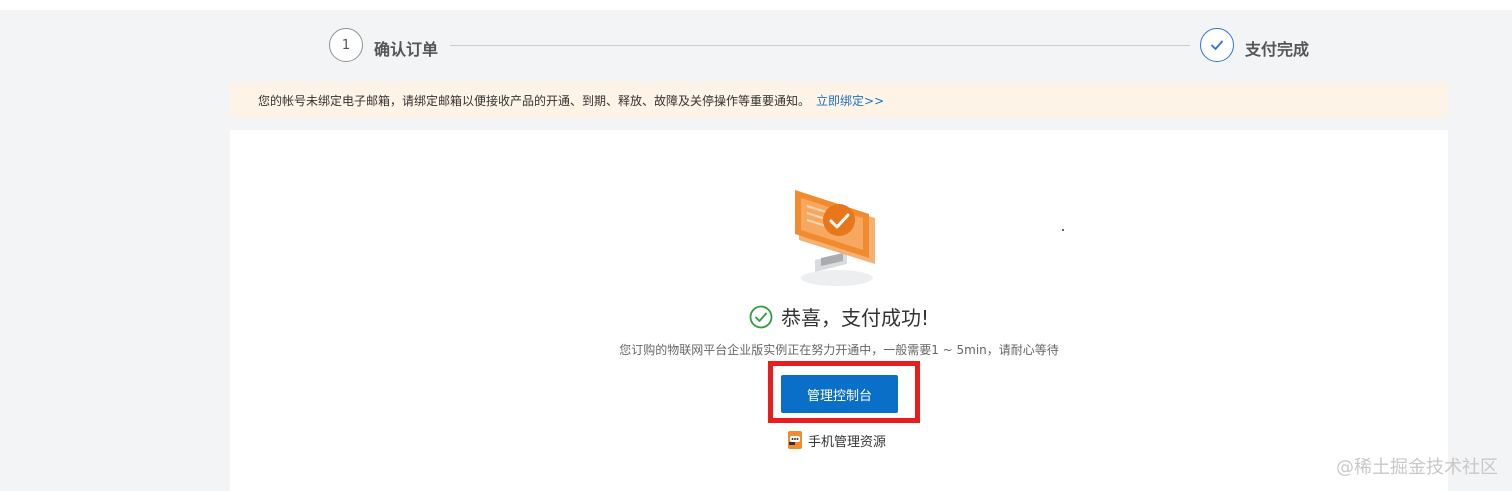 This screenshot has height=491, width=1512. I want to click on success-message: 恭喜，支付成功!, so click(839, 316).